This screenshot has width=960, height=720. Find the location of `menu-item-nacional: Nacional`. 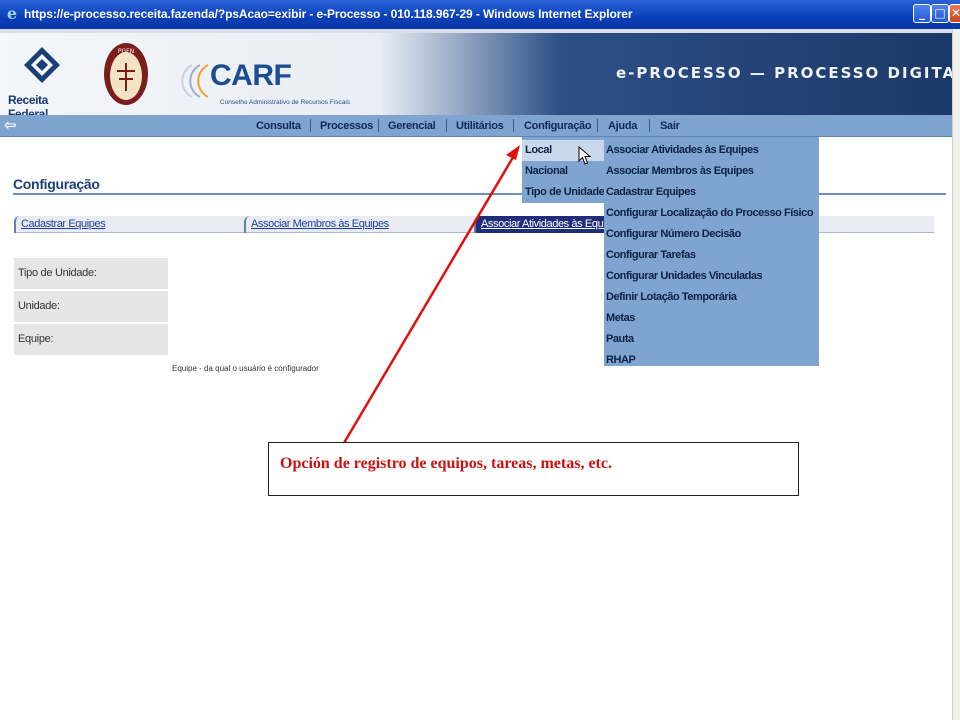

menu-item-nacional: Nacional is located at coordinates (563, 171).